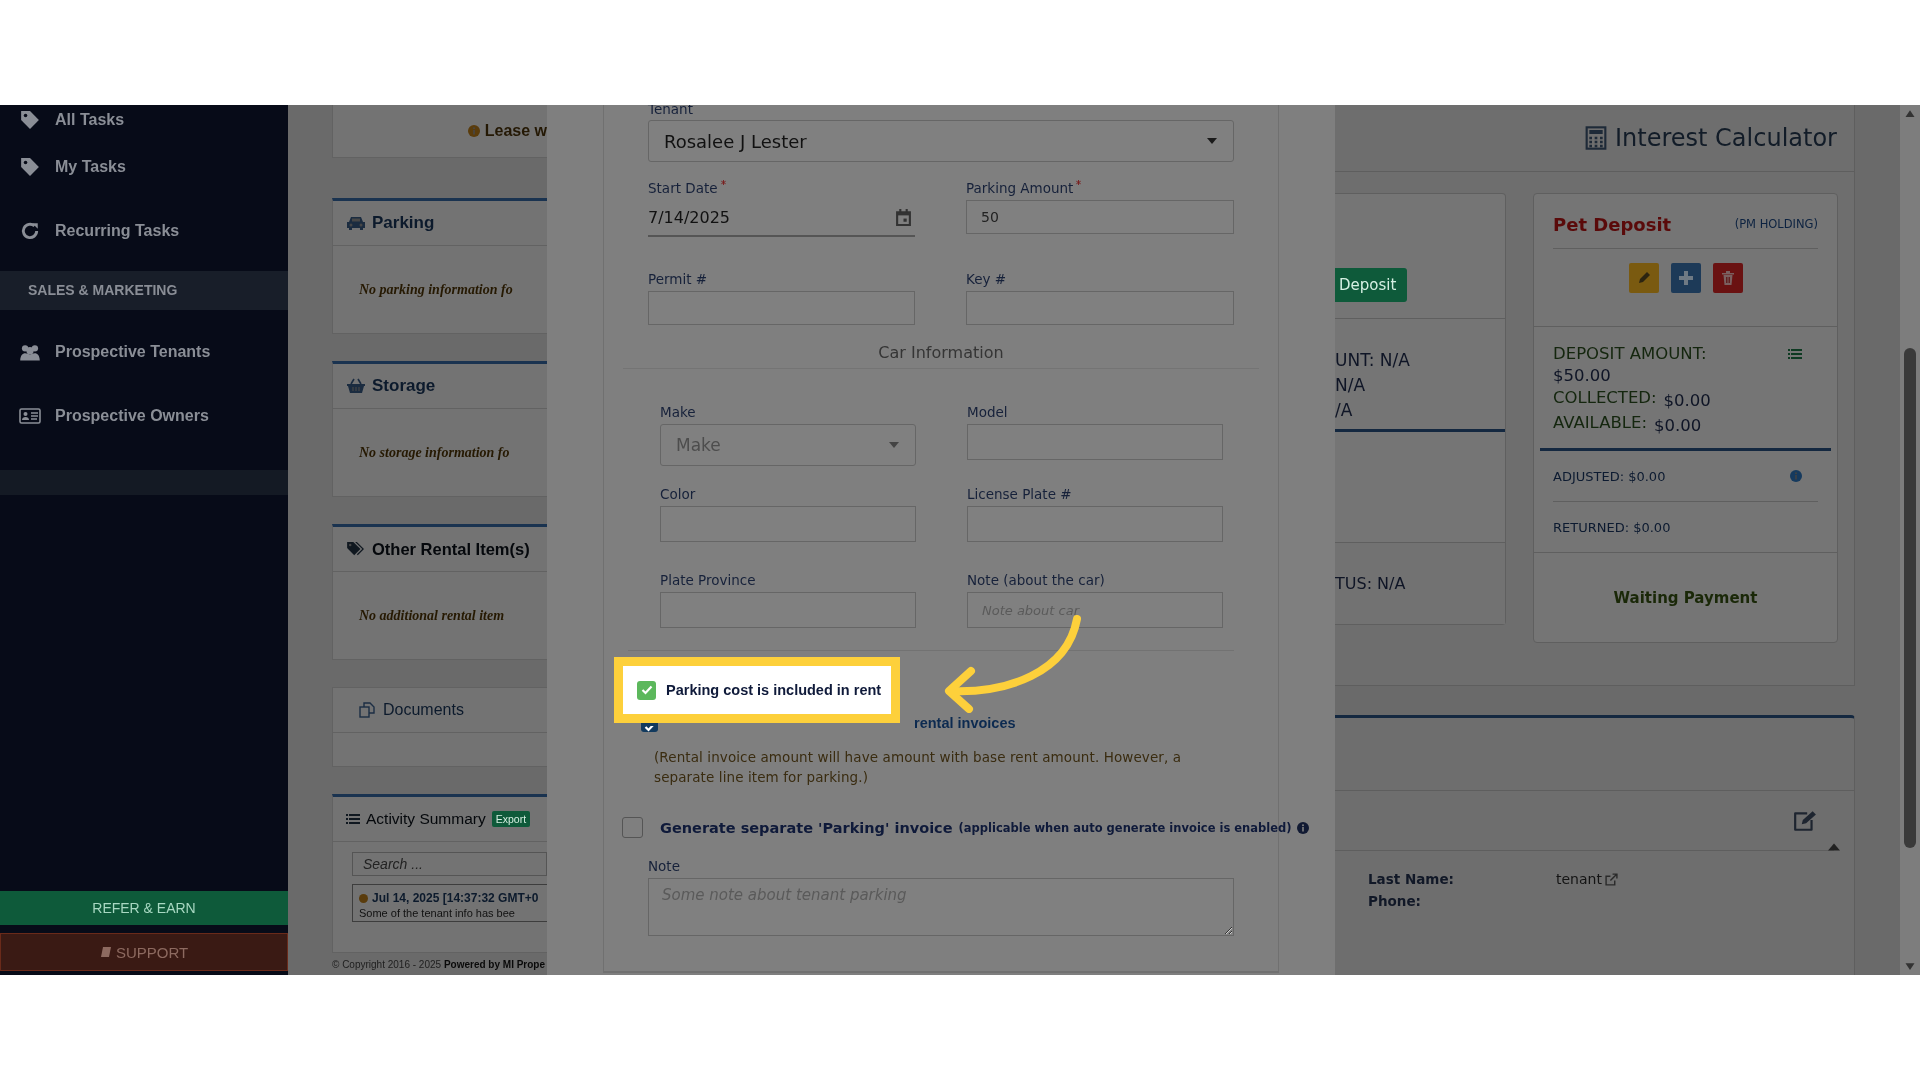 The image size is (1920, 1080). I want to click on returned-text: RETURNED: $0.00, so click(1612, 527).